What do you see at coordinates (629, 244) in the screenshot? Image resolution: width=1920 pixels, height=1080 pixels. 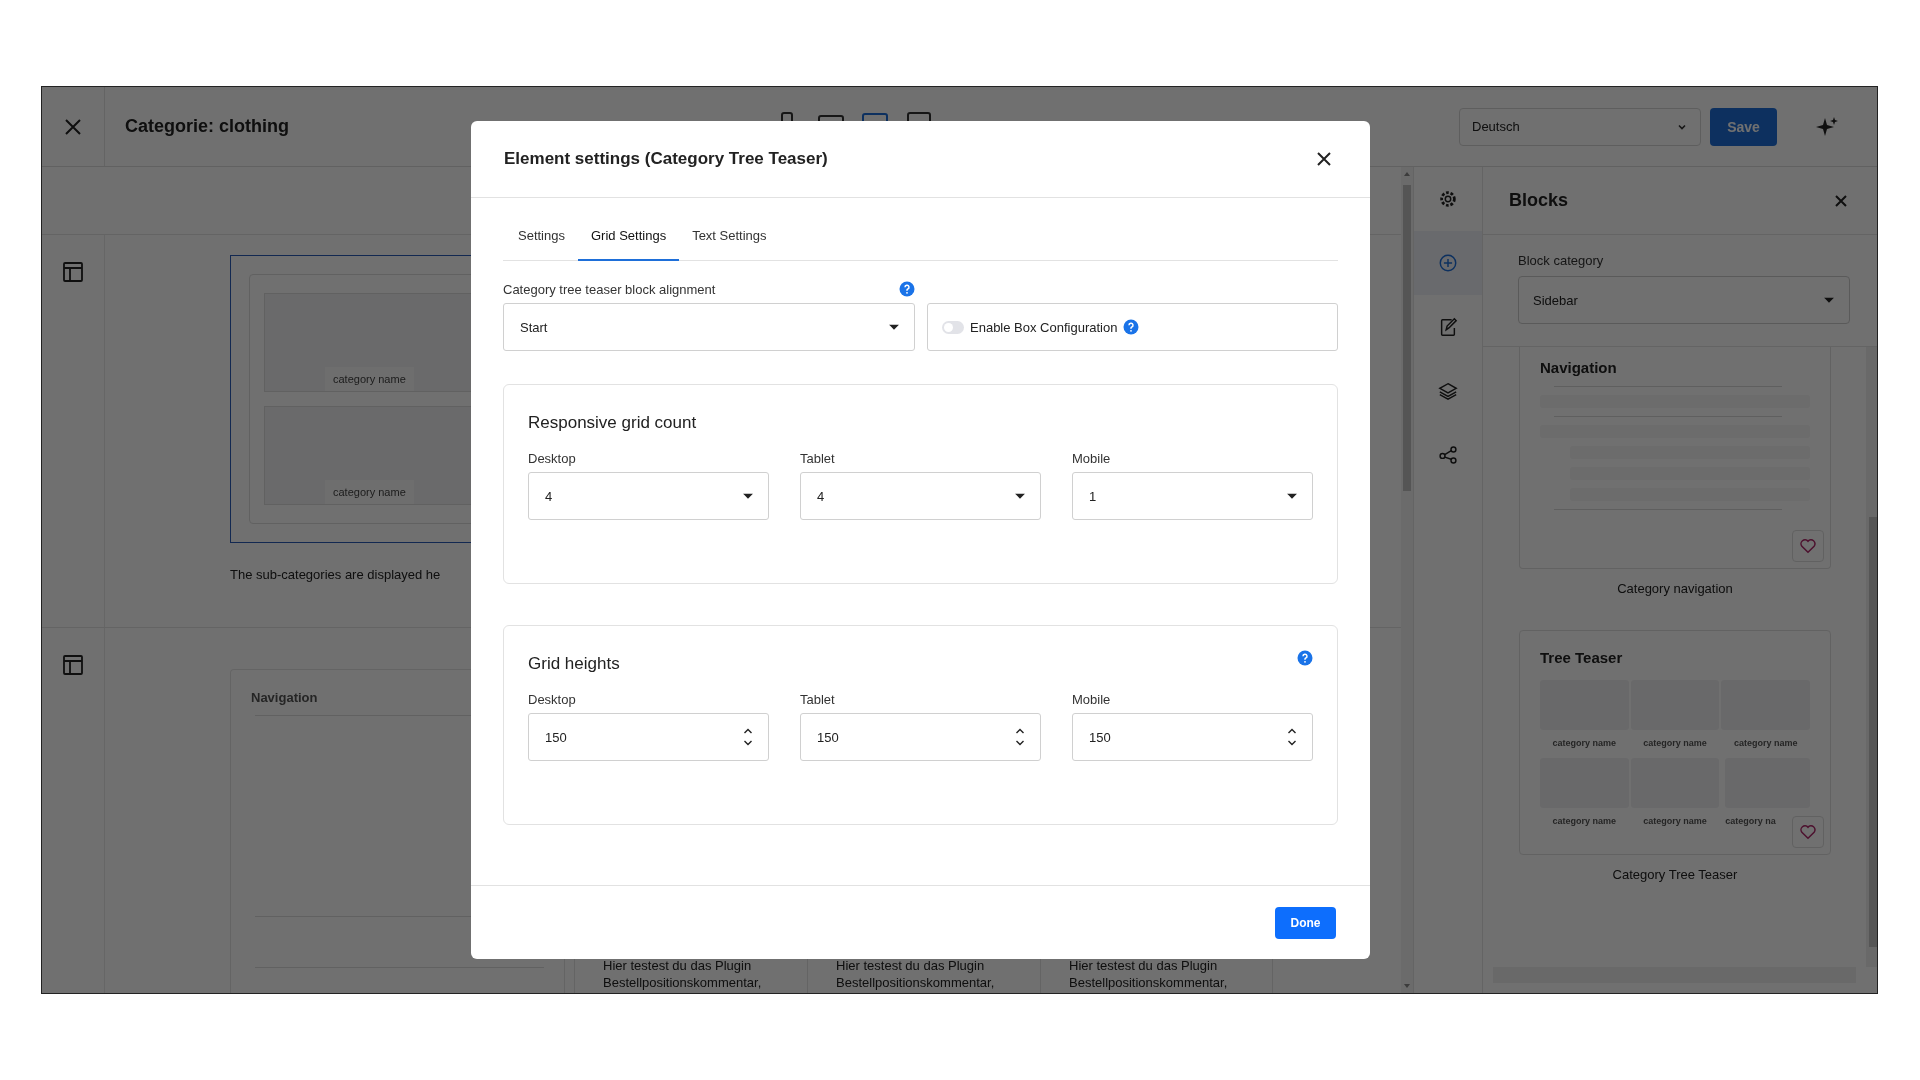 I see `tab: Grid Settings` at bounding box center [629, 244].